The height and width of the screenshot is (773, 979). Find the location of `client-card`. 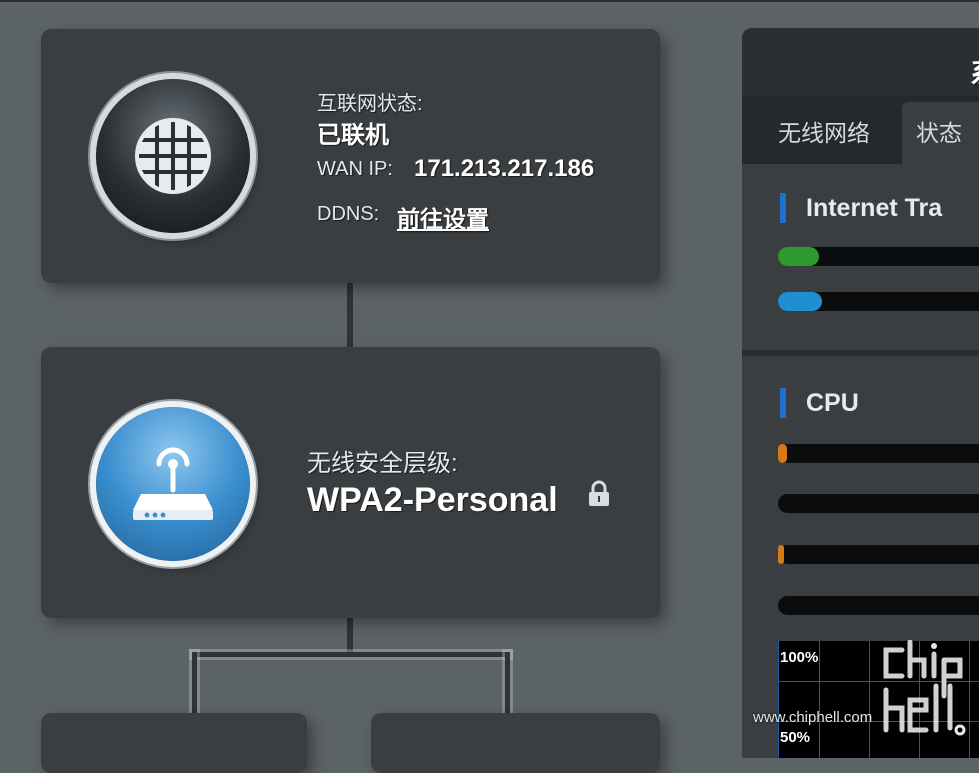

client-card is located at coordinates (174, 743).